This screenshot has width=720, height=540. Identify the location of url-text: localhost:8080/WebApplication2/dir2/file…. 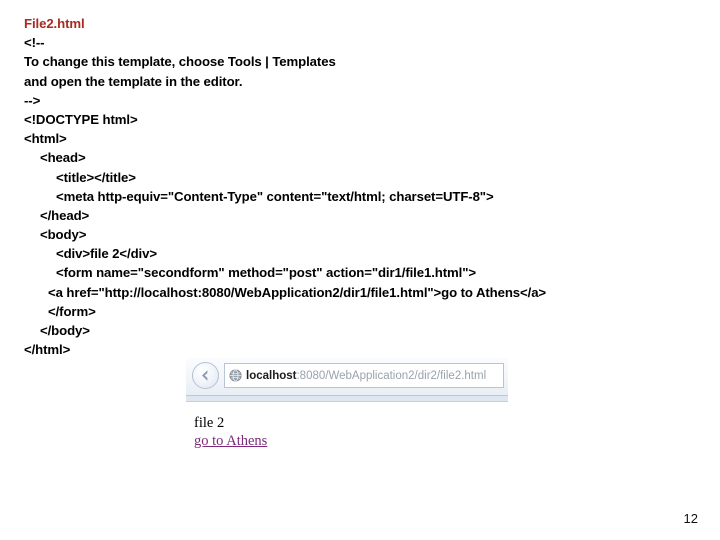
(366, 376).